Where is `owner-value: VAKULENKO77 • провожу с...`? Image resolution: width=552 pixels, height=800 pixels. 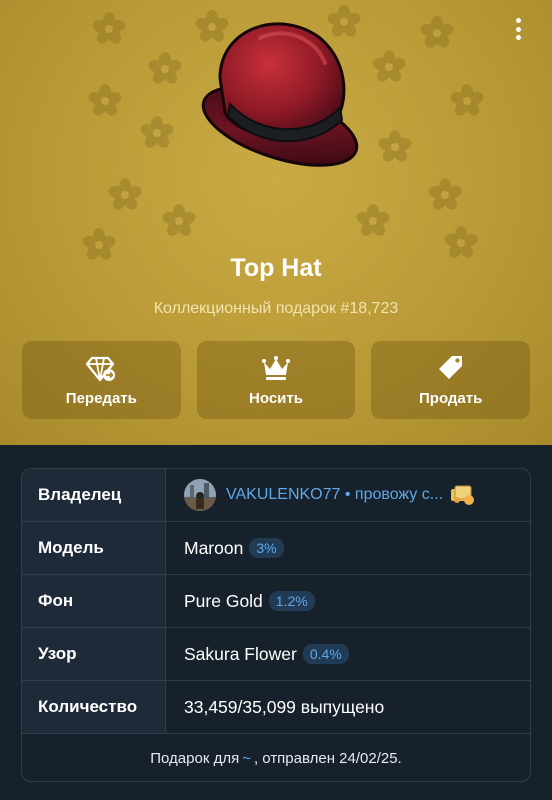 owner-value: VAKULENKO77 • провожу с... is located at coordinates (348, 495).